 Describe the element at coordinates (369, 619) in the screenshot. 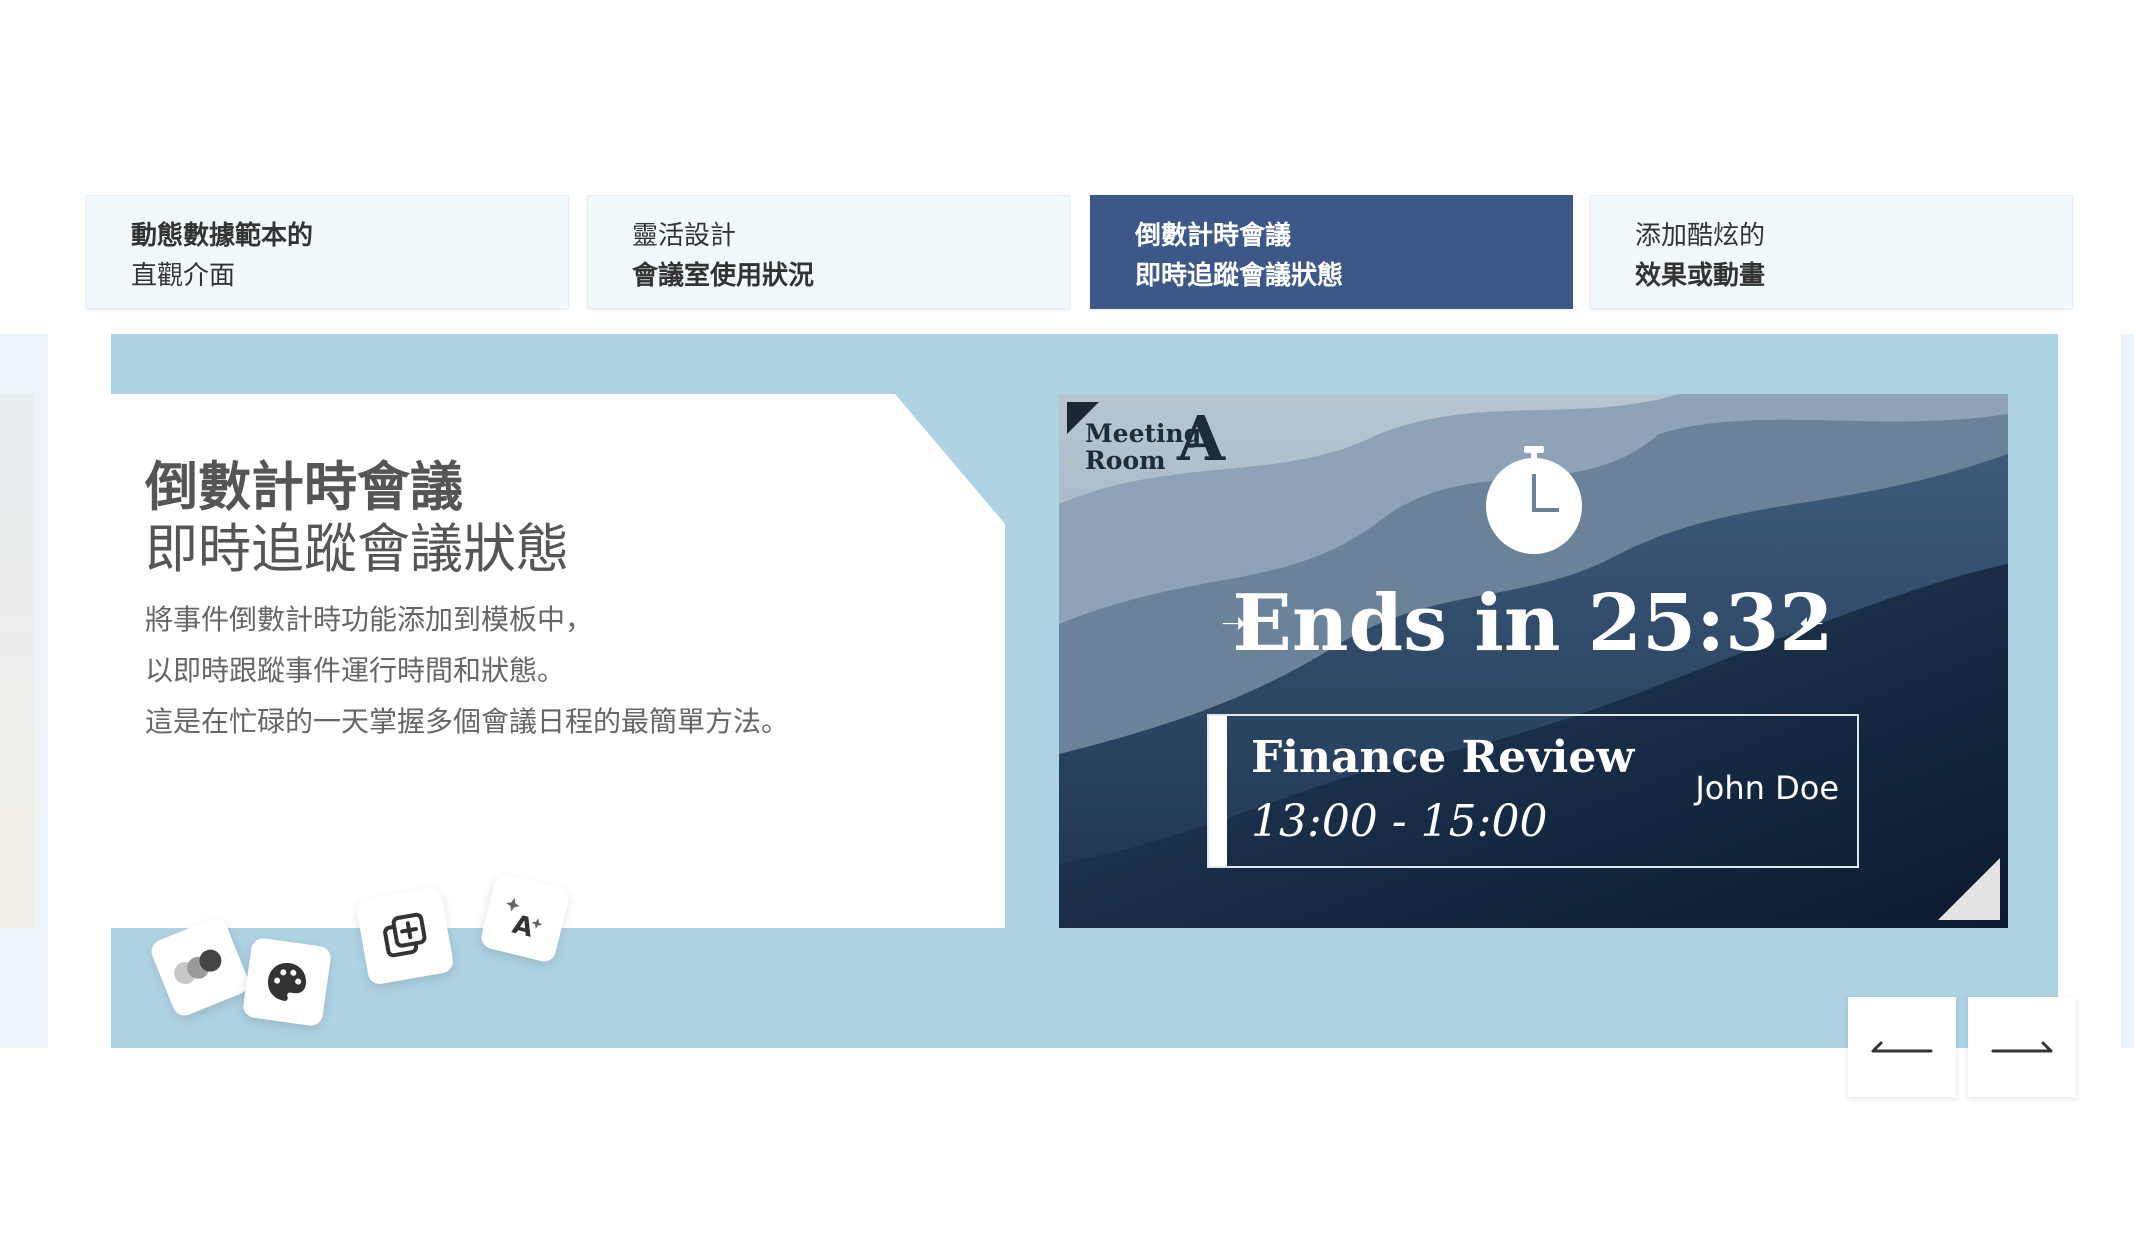

I see `description-line: 將事件倒數計時功能添加到模板中，` at that location.